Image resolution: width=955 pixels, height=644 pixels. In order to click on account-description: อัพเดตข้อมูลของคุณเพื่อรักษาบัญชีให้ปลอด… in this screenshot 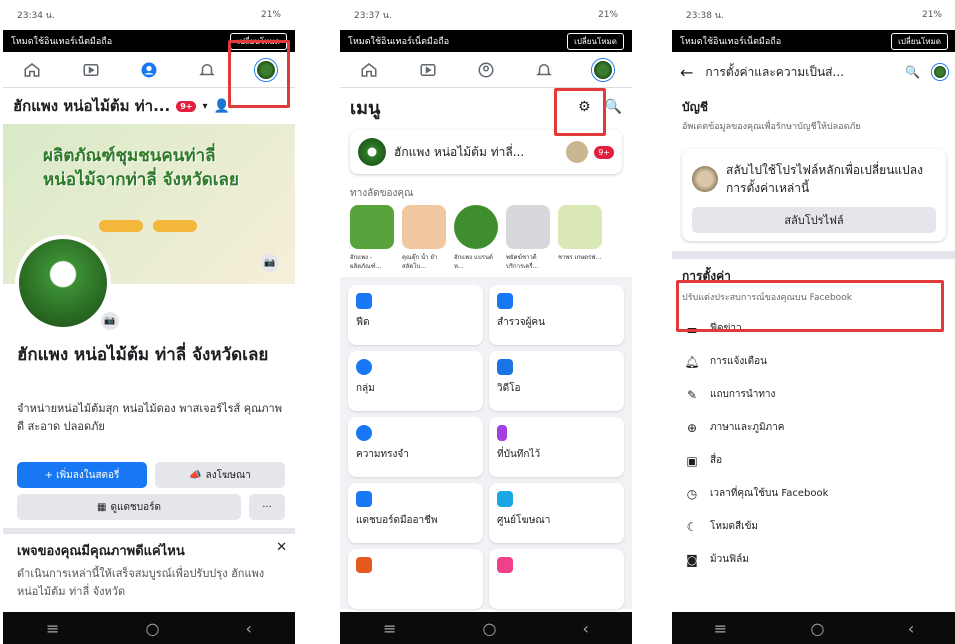, I will do `click(771, 127)`.